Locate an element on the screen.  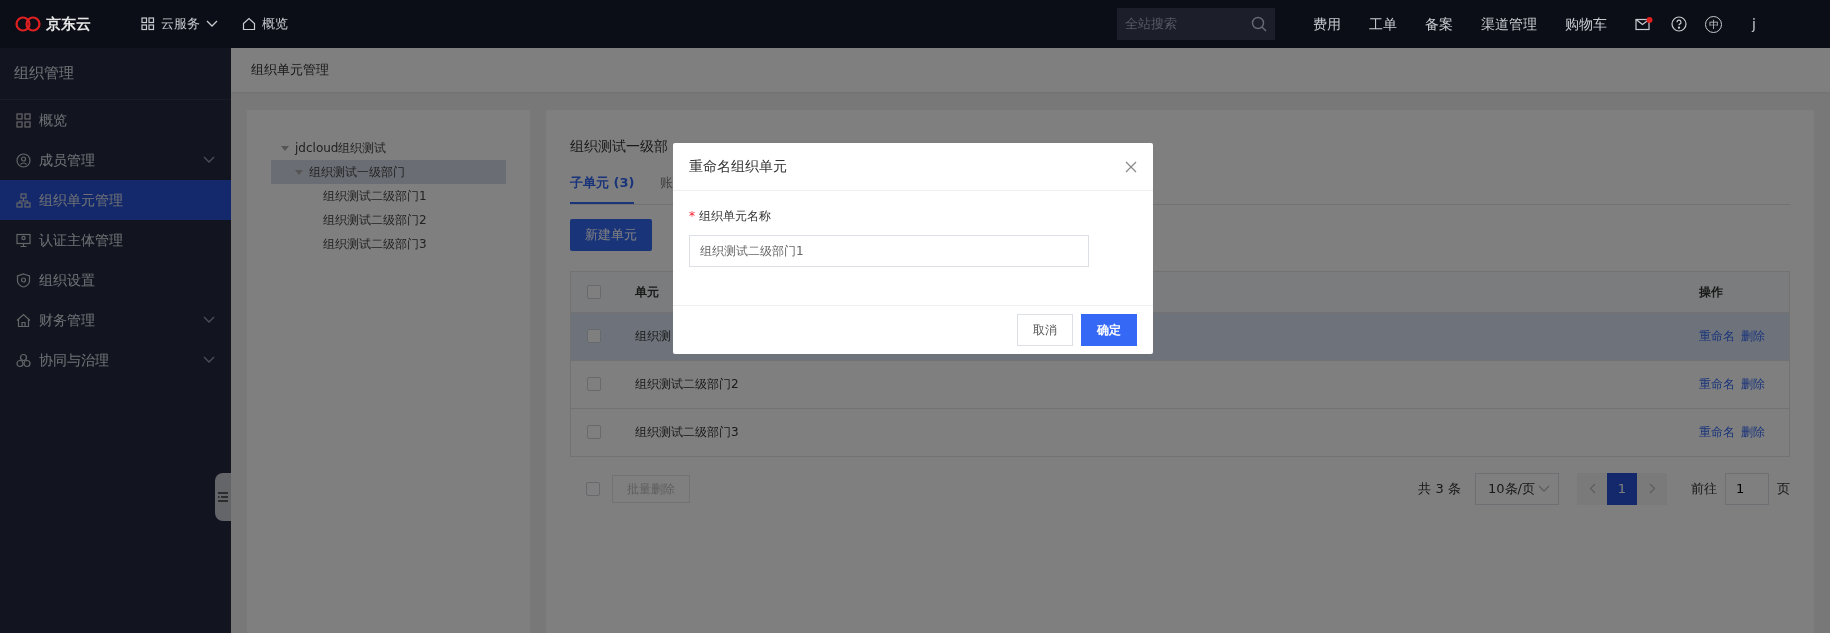
tree-node: 组织测试二级部门3 is located at coordinates (388, 244).